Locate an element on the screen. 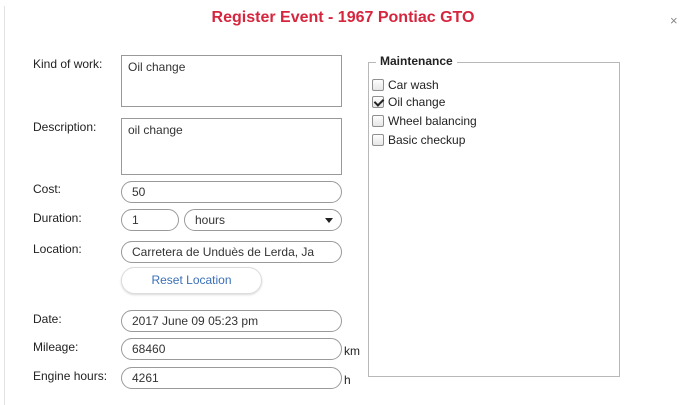 This screenshot has height=405, width=686. duration-input: 1 is located at coordinates (150, 220).